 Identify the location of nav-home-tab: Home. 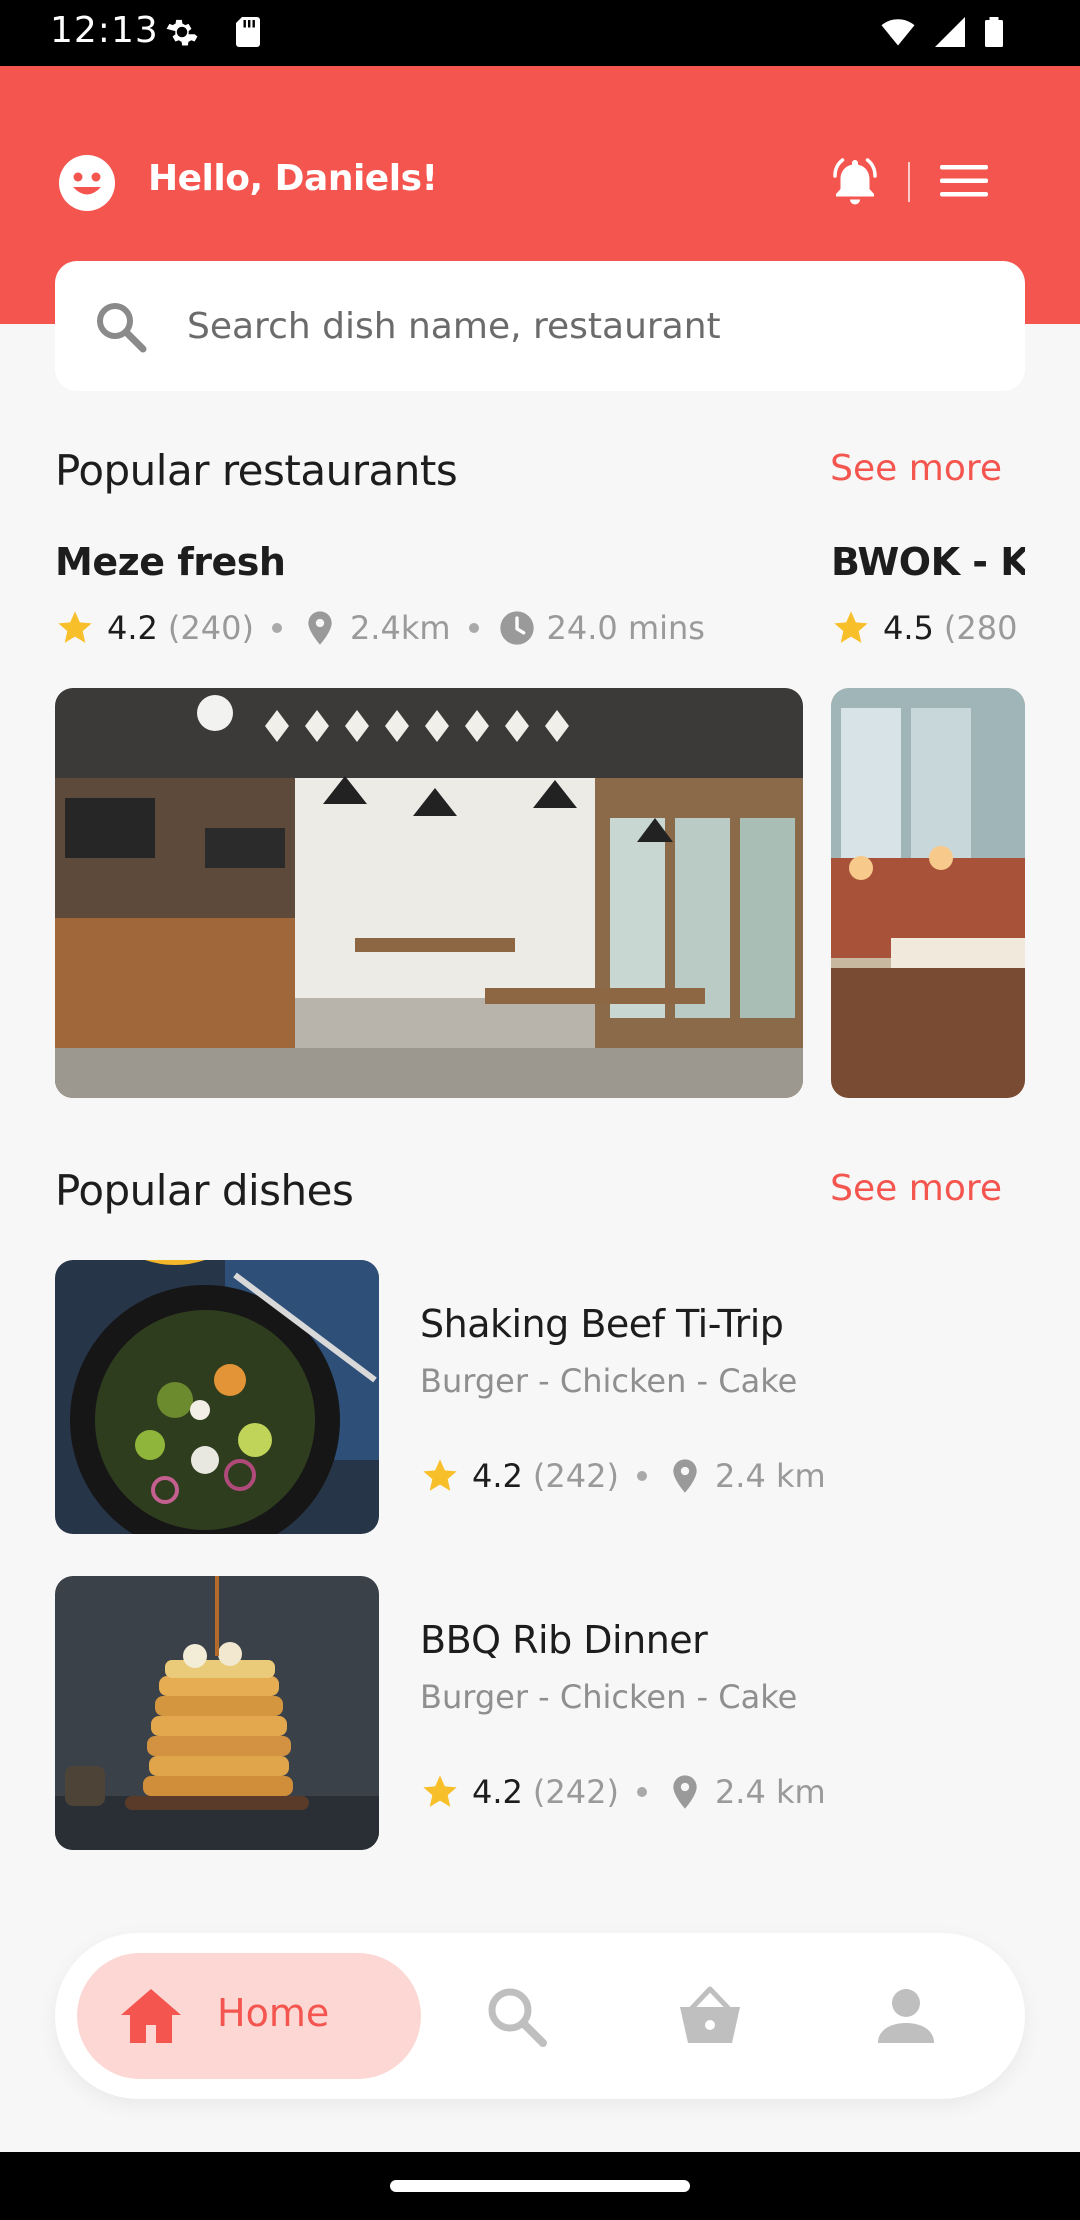
(249, 2016).